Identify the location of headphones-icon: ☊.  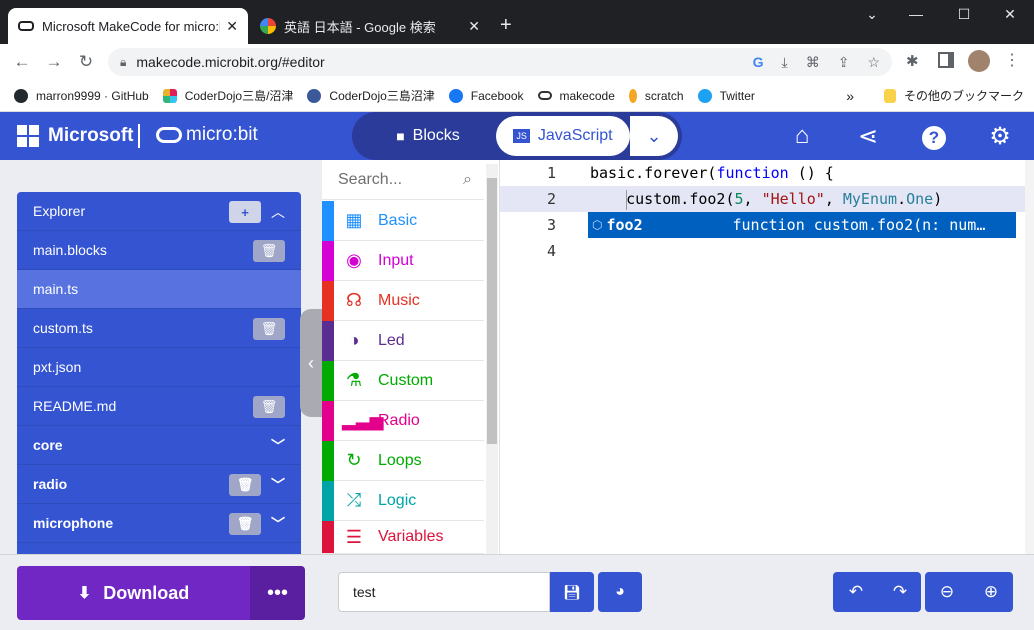
(354, 300).